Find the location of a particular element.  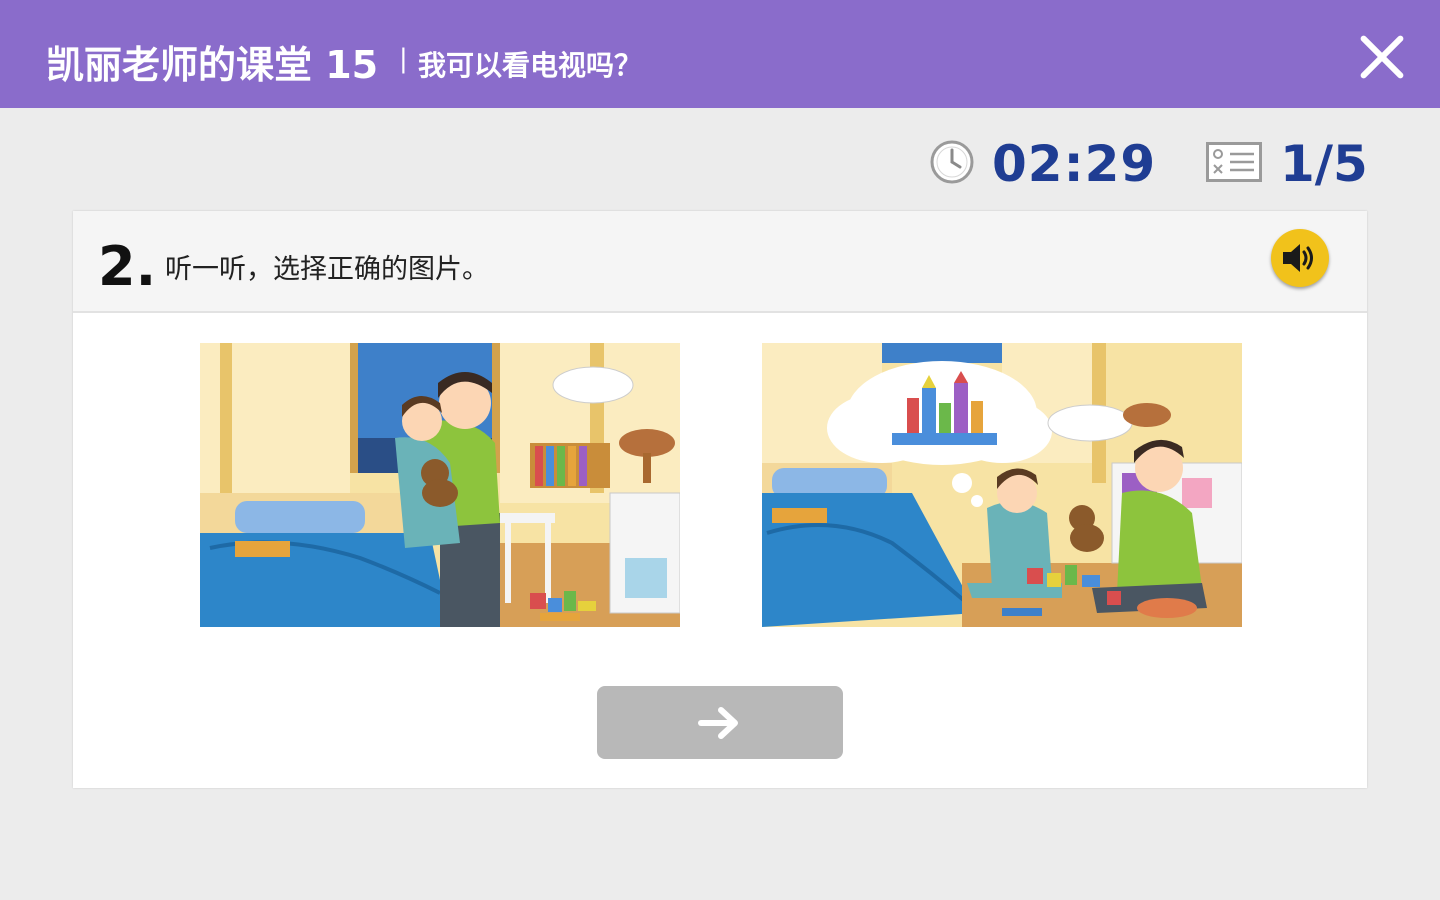

question-number: 2. is located at coordinates (127, 266).